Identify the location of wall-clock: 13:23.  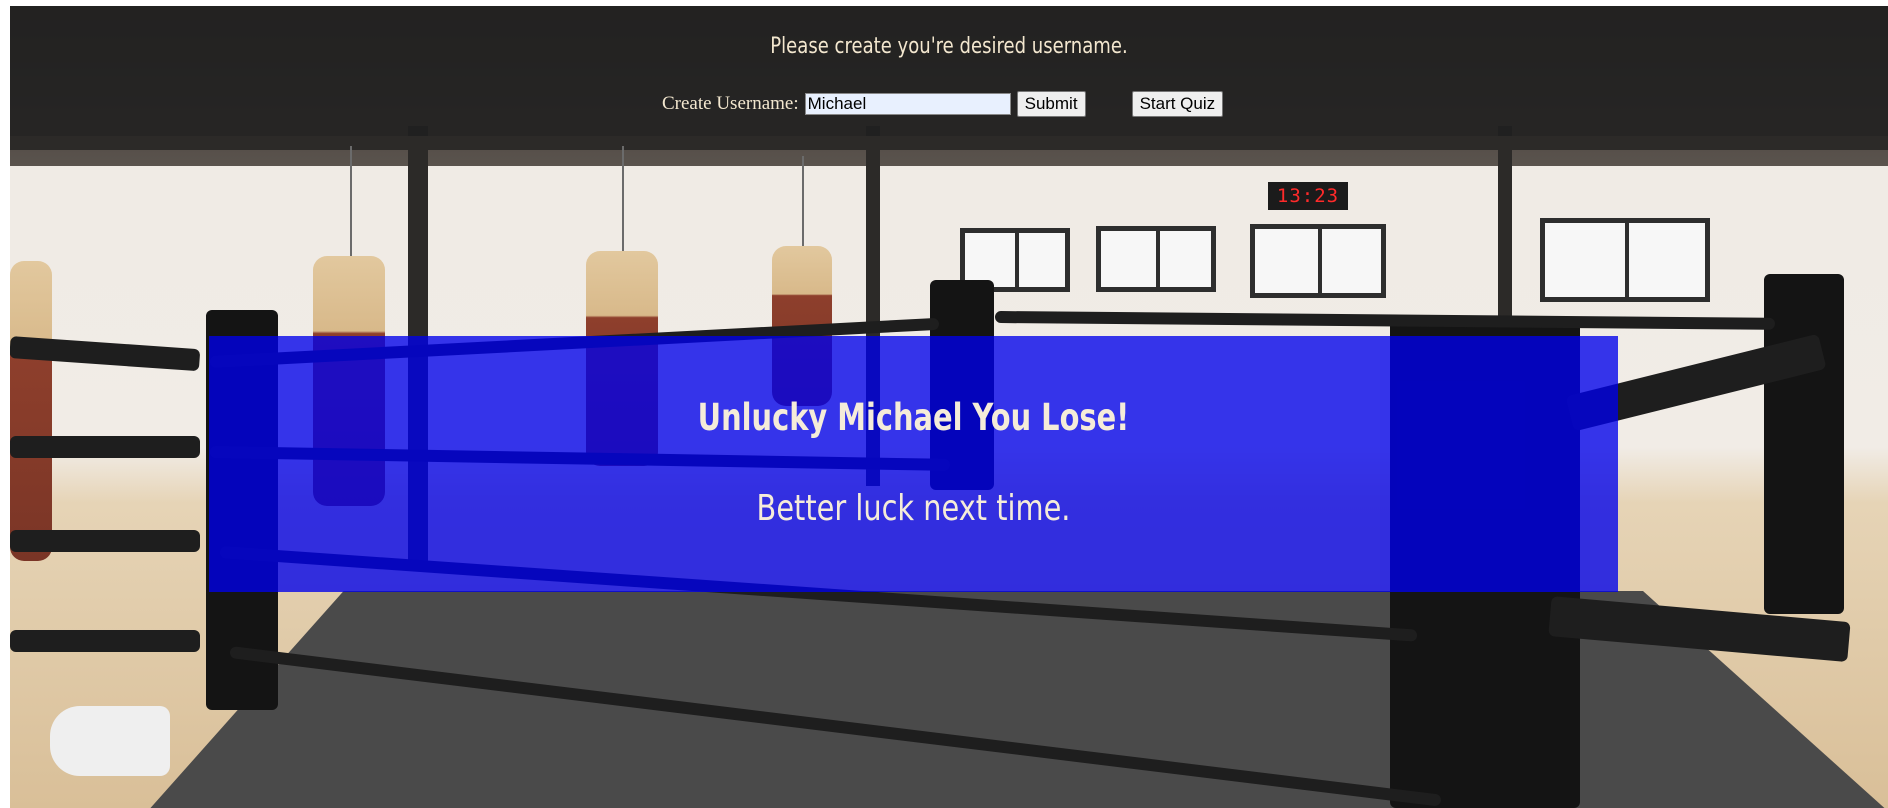
(1308, 196).